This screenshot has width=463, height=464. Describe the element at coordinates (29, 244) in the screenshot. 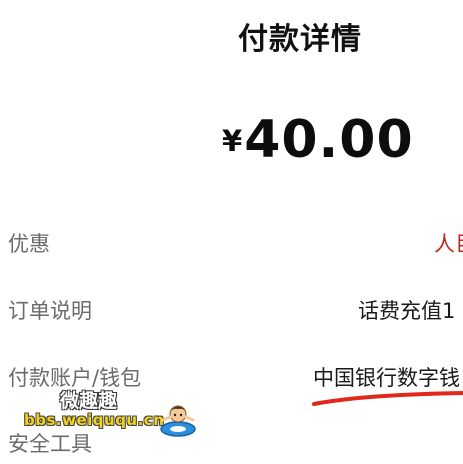

I see `discount-label: 优惠` at that location.